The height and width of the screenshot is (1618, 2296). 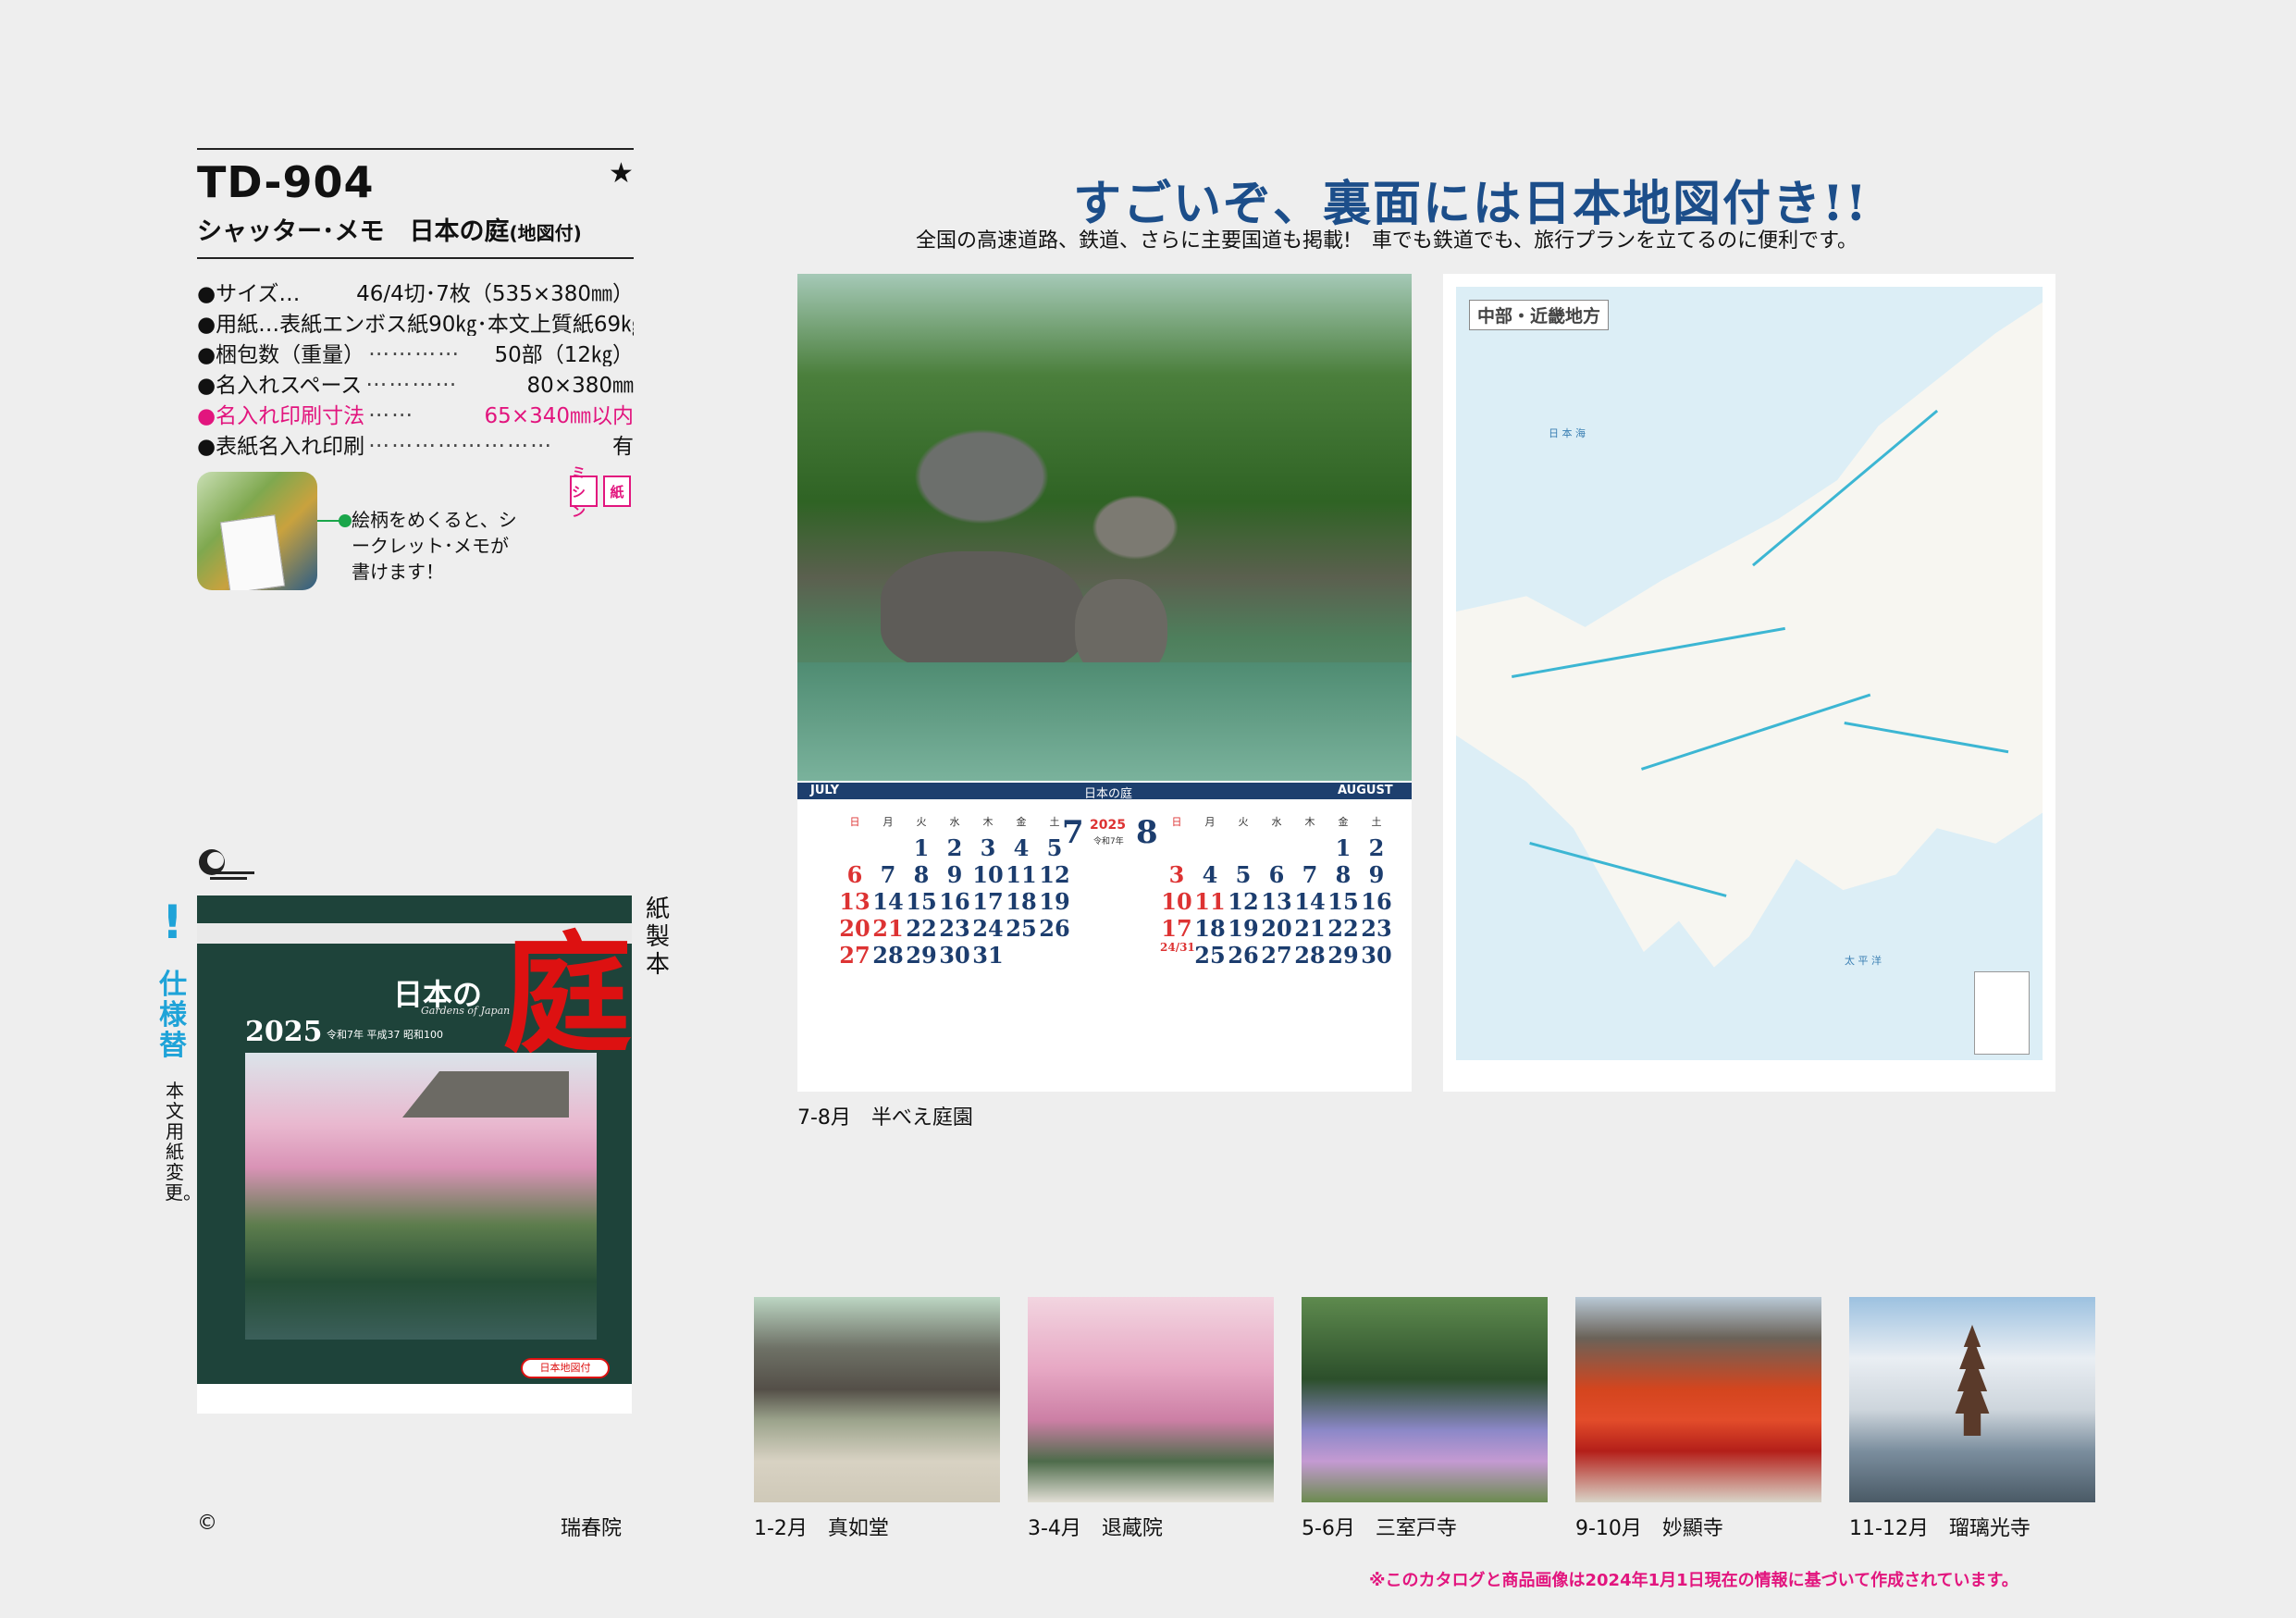 I want to click on day-cell: 17, so click(x=1176, y=928).